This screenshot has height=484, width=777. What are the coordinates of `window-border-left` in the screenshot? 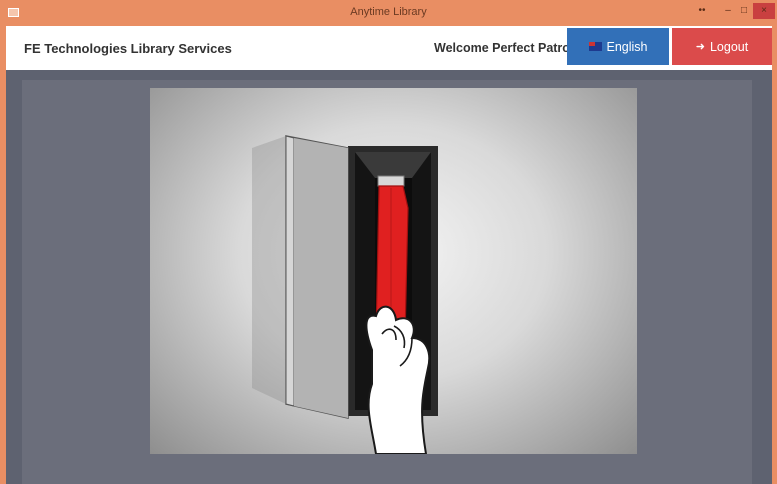 It's located at (3, 255).